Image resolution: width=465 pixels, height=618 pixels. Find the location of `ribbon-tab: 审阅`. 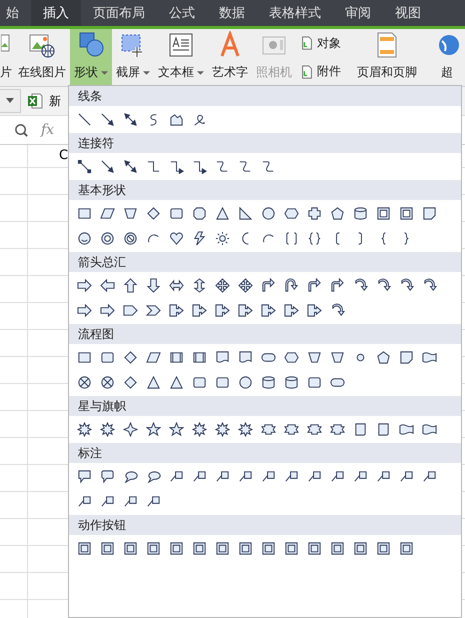

ribbon-tab: 审阅 is located at coordinates (358, 13).